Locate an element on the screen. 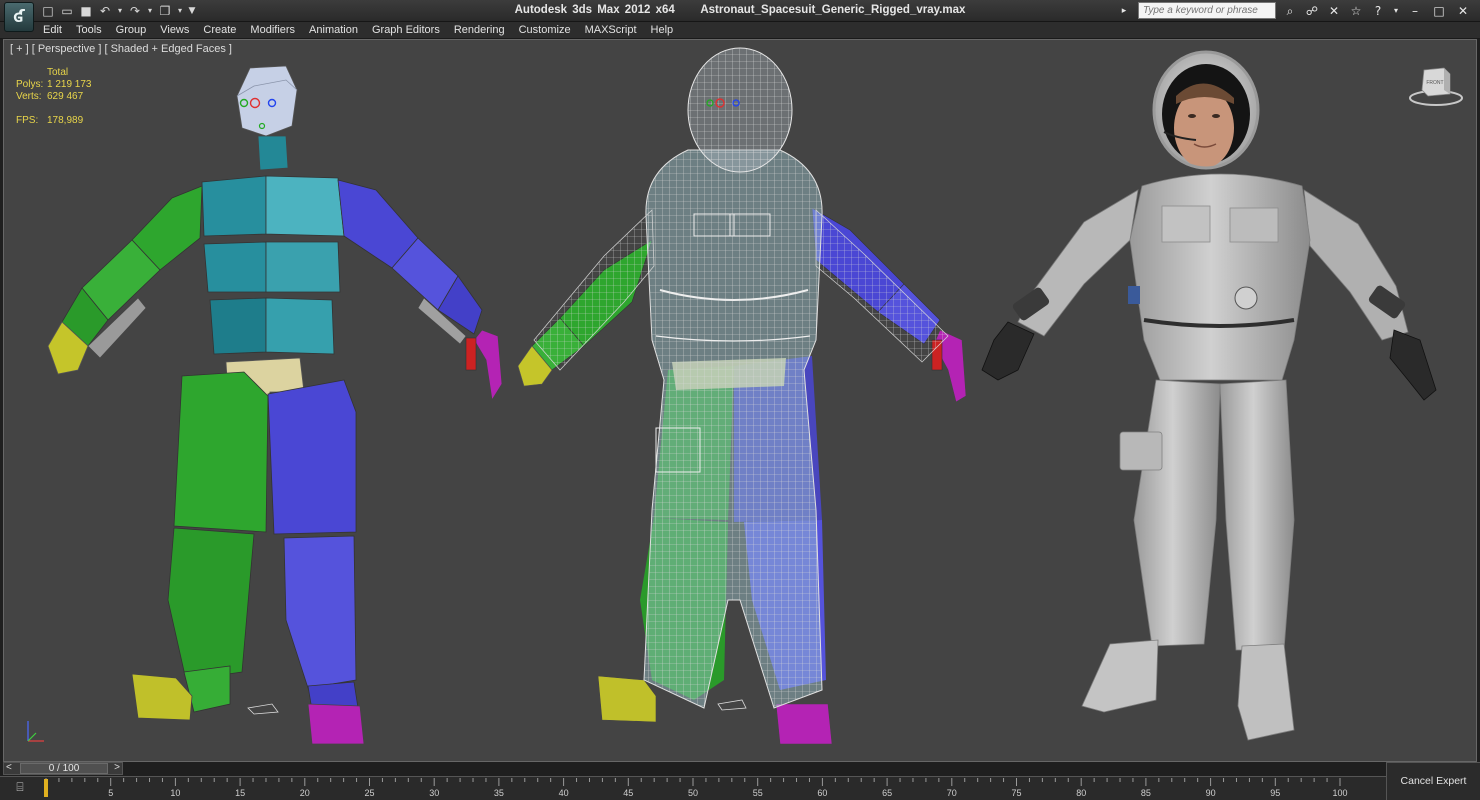  frame-tick-label: 45 is located at coordinates (628, 793).